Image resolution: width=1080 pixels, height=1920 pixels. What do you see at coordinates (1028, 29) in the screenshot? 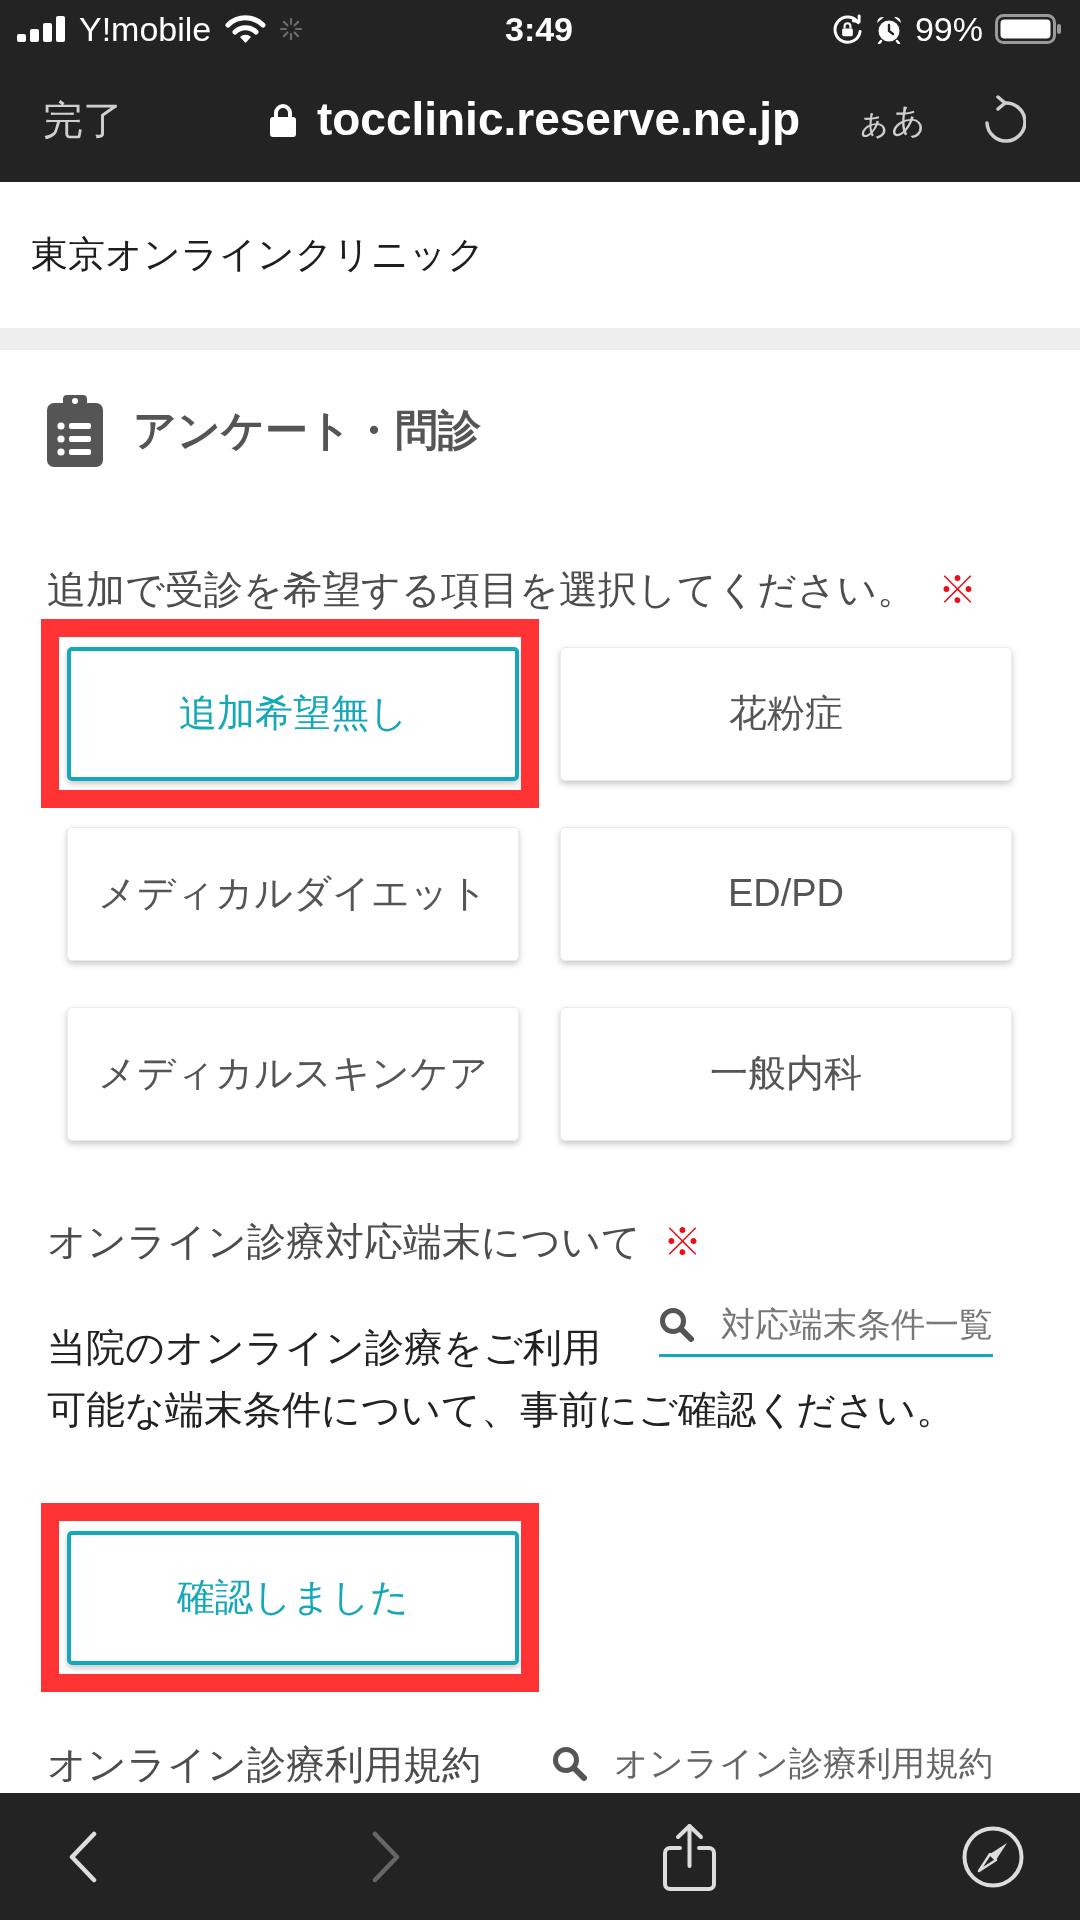
I see `battery-icon` at bounding box center [1028, 29].